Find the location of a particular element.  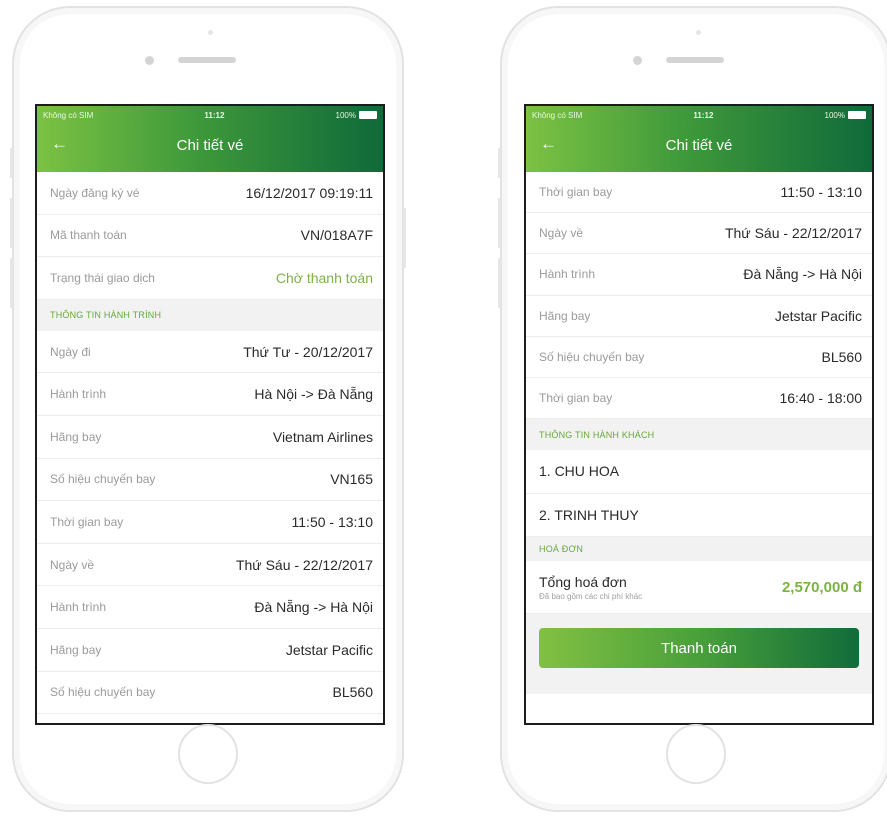

detail-row-return-flight-time: Thời gian bay 16:40 - 18:00 is located at coordinates (699, 399).